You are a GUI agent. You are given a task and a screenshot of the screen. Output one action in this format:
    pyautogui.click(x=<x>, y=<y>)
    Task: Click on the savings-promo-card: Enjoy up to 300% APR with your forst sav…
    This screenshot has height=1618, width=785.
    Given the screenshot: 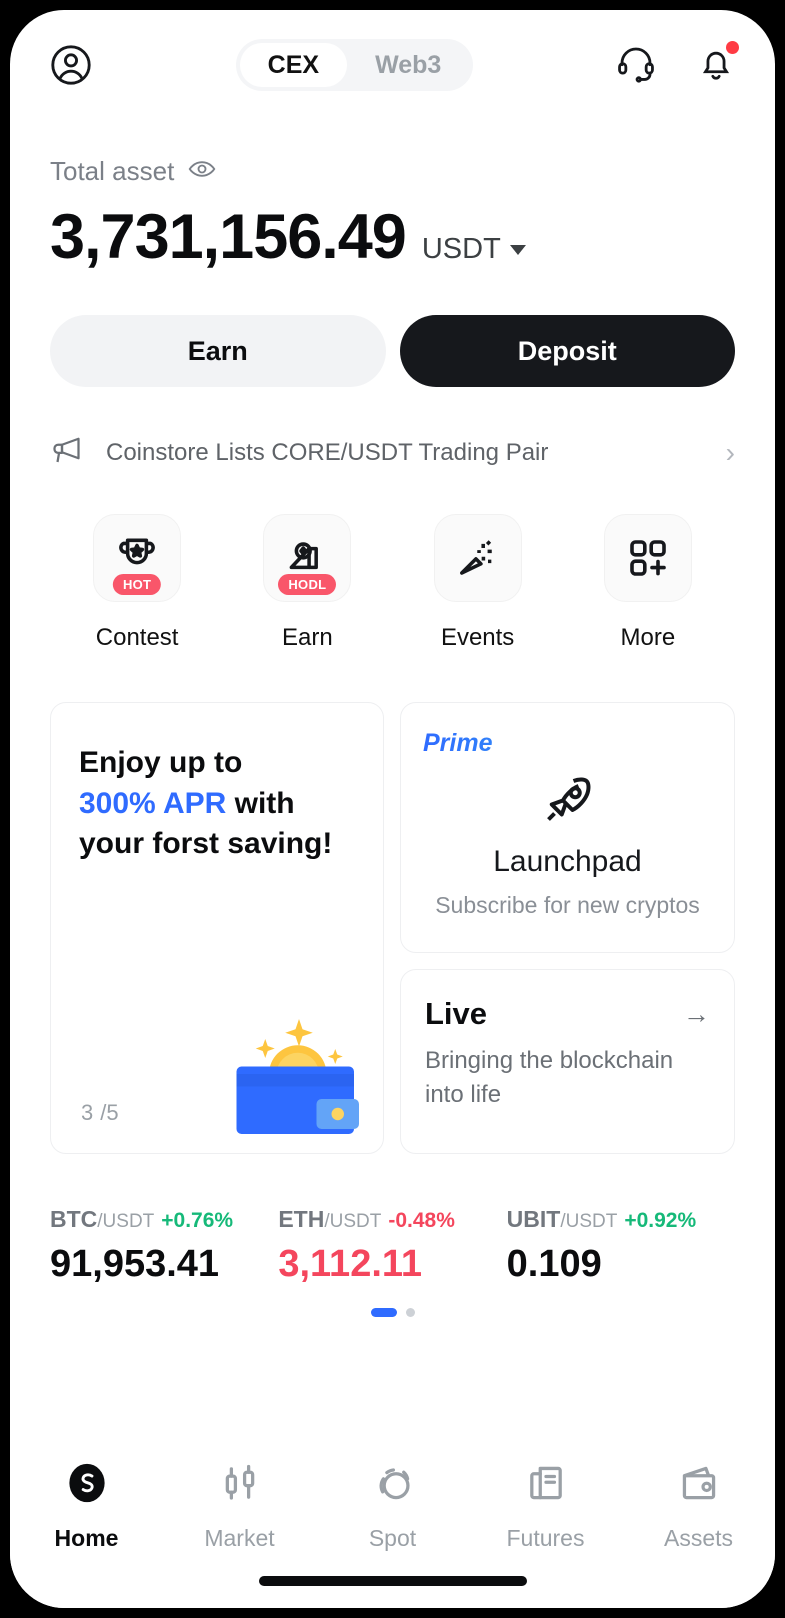 What is the action you would take?
    pyautogui.click(x=217, y=928)
    